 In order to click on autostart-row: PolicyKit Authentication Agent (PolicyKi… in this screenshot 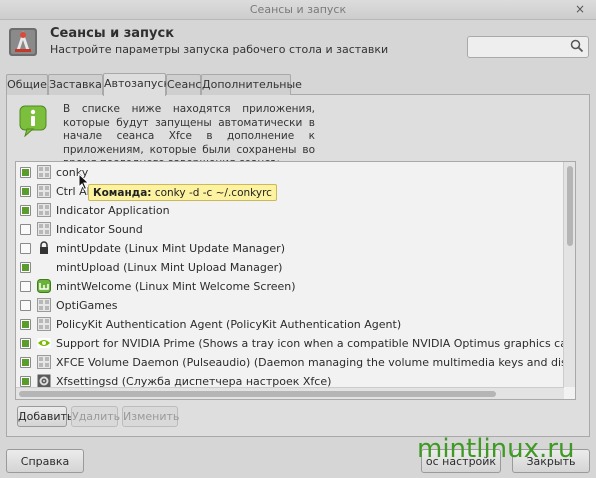, I will do `click(290, 324)`.